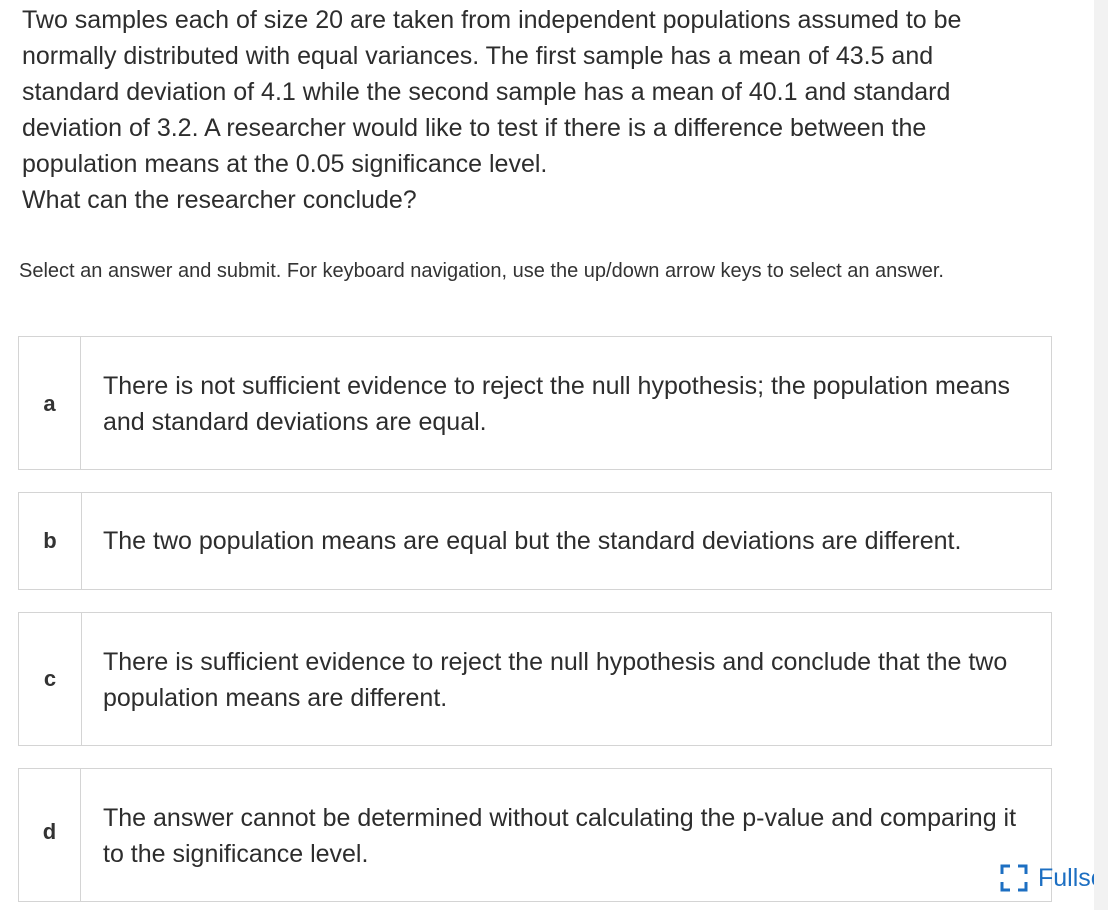 The image size is (1108, 910). What do you see at coordinates (1014, 878) in the screenshot?
I see `fullscreen-icon` at bounding box center [1014, 878].